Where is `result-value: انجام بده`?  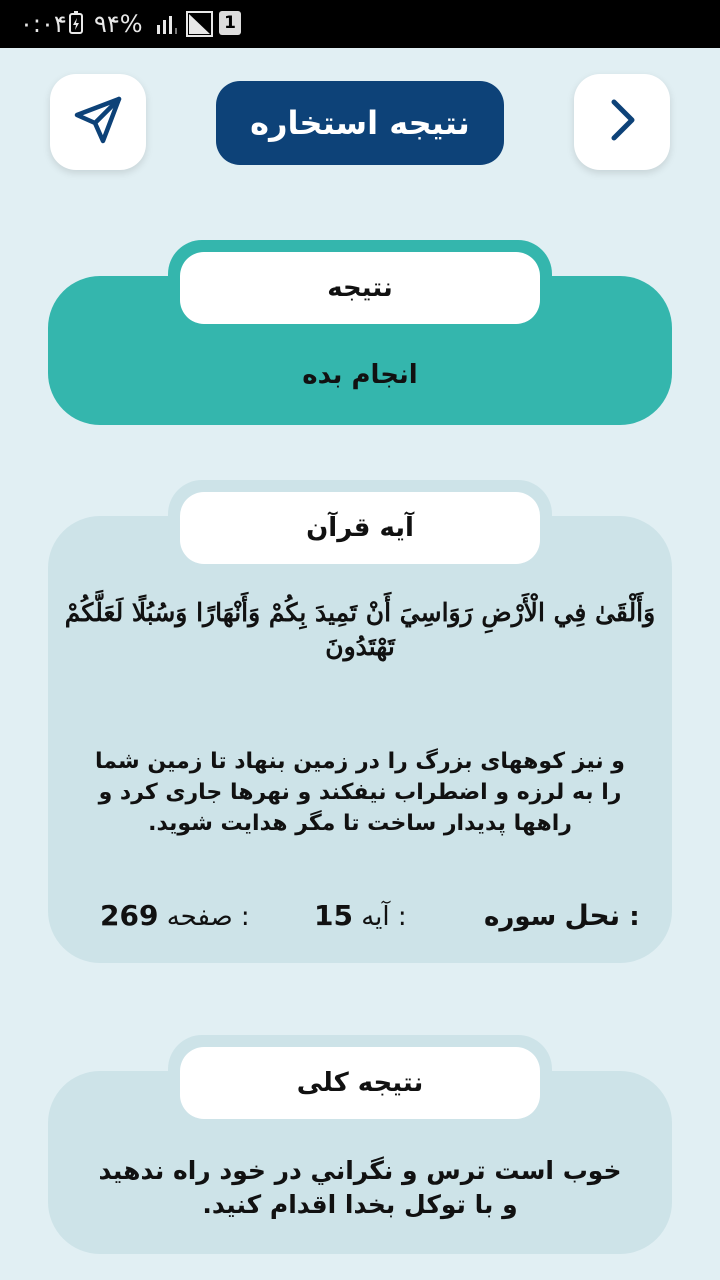 result-value: انجام بده is located at coordinates (360, 375).